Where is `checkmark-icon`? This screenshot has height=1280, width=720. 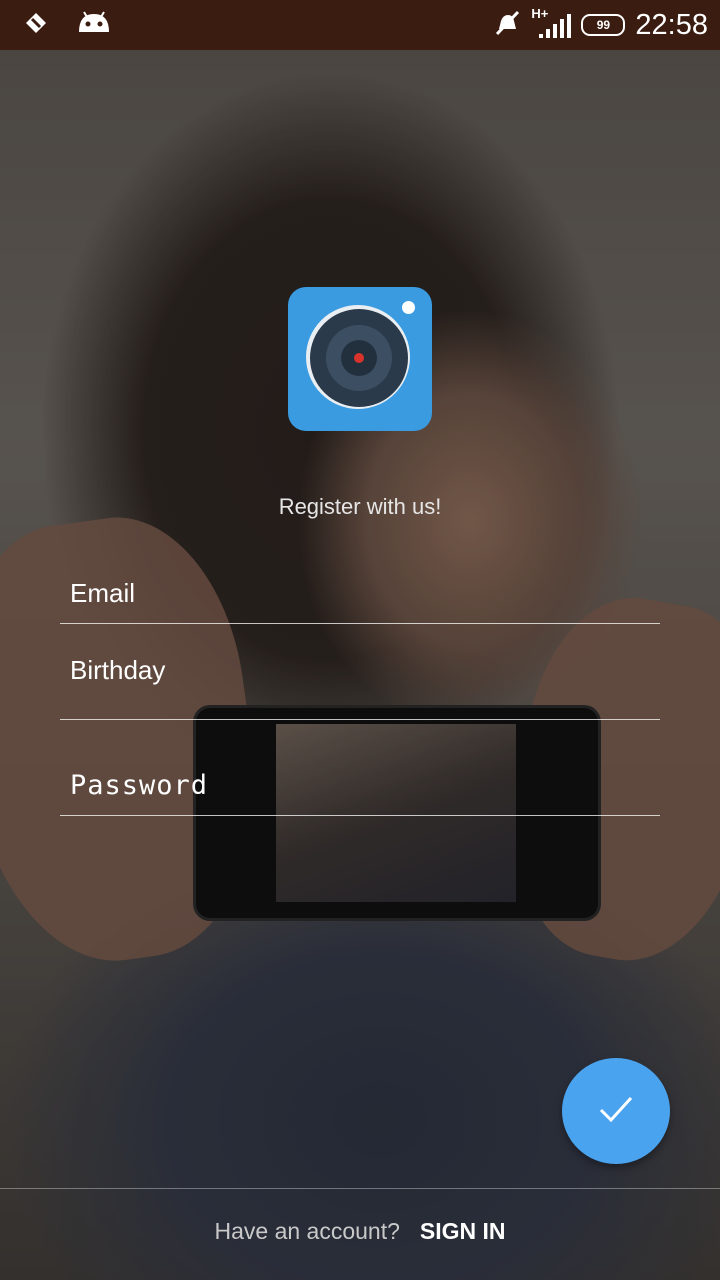 checkmark-icon is located at coordinates (616, 1111).